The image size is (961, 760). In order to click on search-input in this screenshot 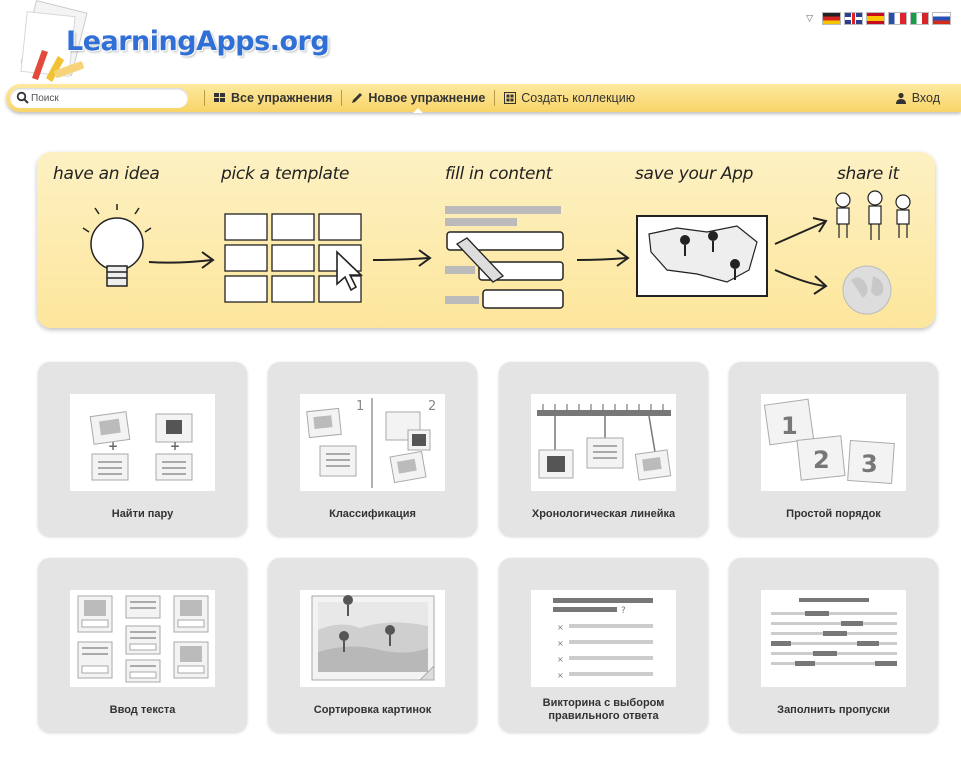, I will do `click(101, 98)`.